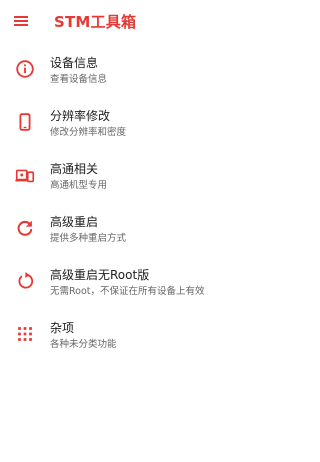 Image resolution: width=320 pixels, height=462 pixels. I want to click on menu-item-label: 高级重启无Root版, so click(100, 275).